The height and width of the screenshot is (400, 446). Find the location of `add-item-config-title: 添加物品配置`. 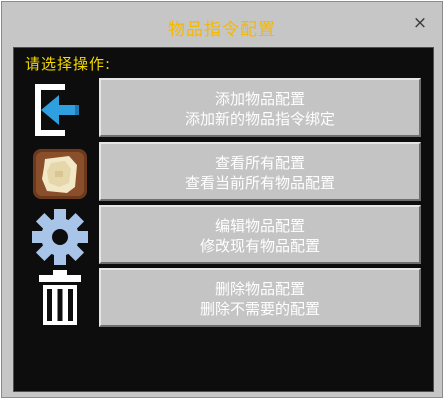

add-item-config-title: 添加物品配置 is located at coordinates (259, 99).